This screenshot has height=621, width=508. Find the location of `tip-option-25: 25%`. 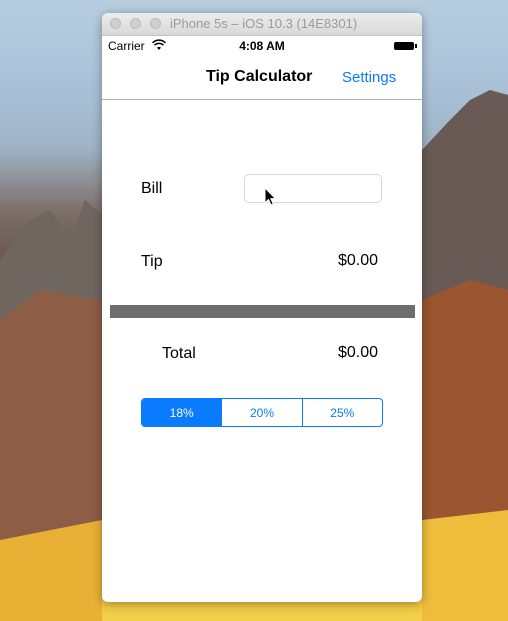

tip-option-25: 25% is located at coordinates (342, 412).